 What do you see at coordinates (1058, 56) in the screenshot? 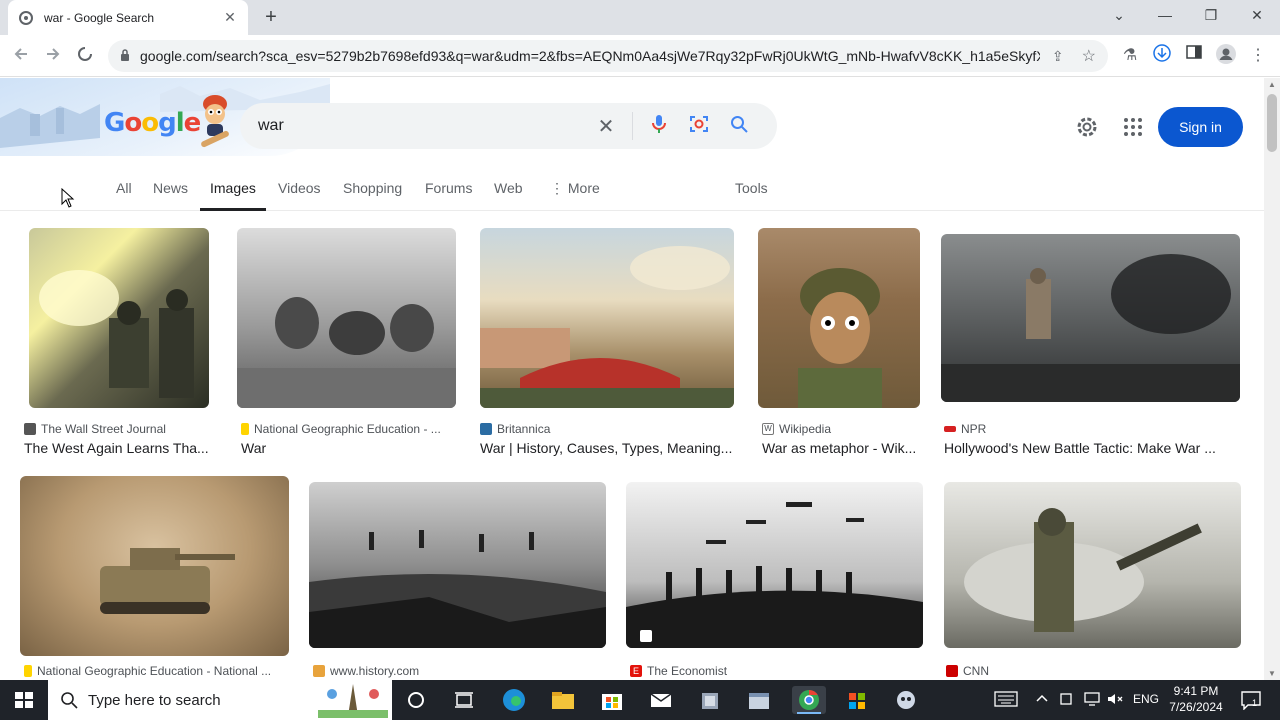
I see `share-icon: ⇪` at bounding box center [1058, 56].